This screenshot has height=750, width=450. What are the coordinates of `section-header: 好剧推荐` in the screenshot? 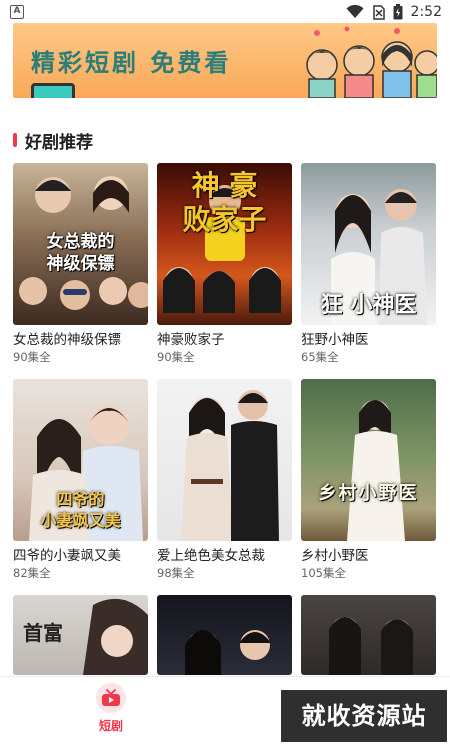 It's located at (53, 140).